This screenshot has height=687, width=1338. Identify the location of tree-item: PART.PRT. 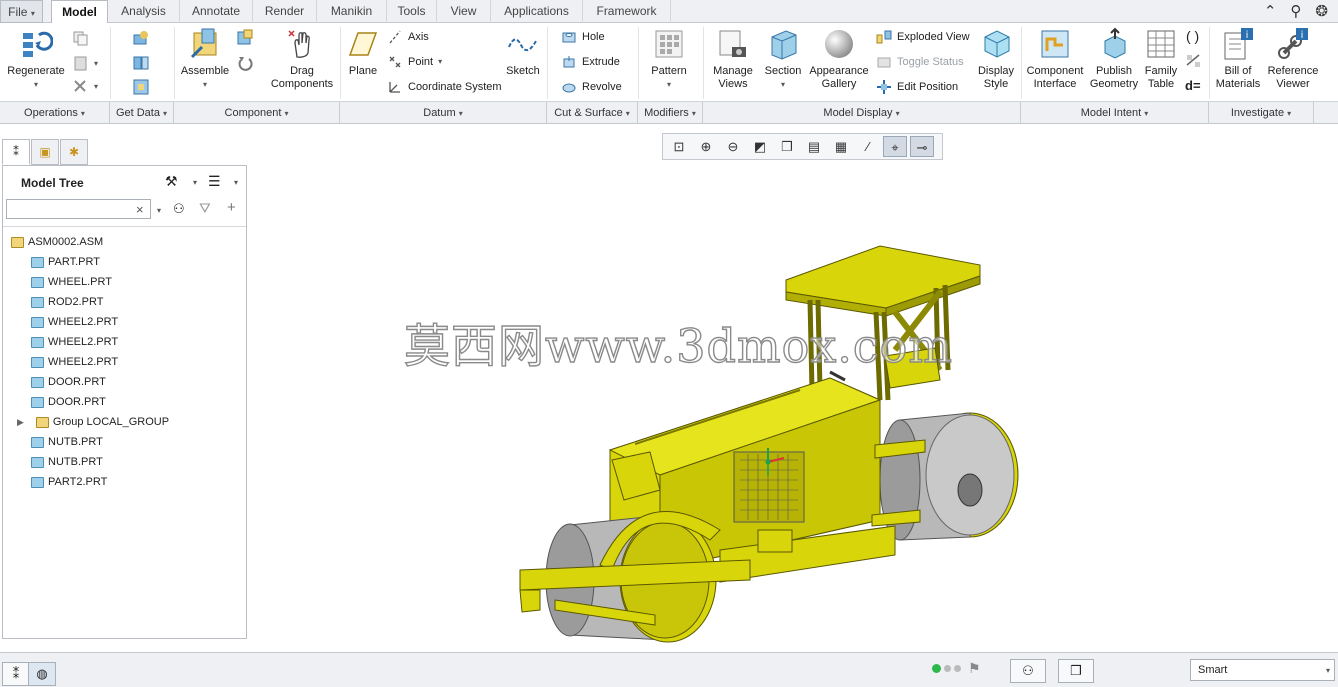
(65, 262).